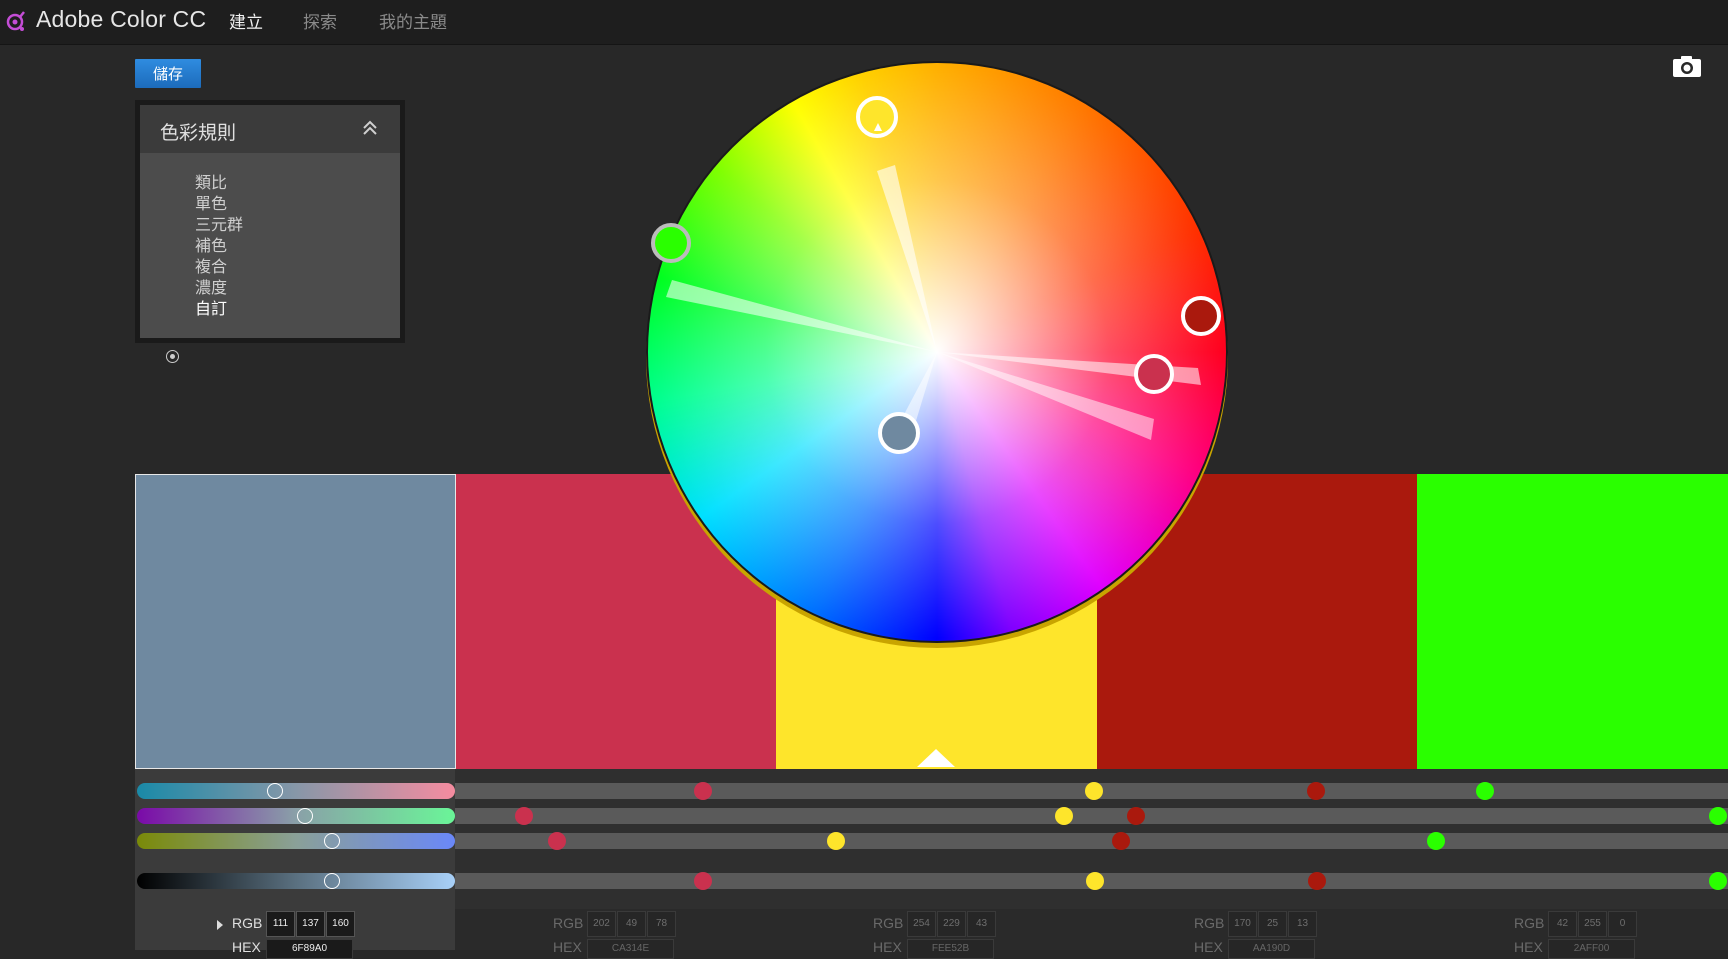 The image size is (1728, 959). I want to click on hex-value-input: 2AFF00, so click(1591, 949).